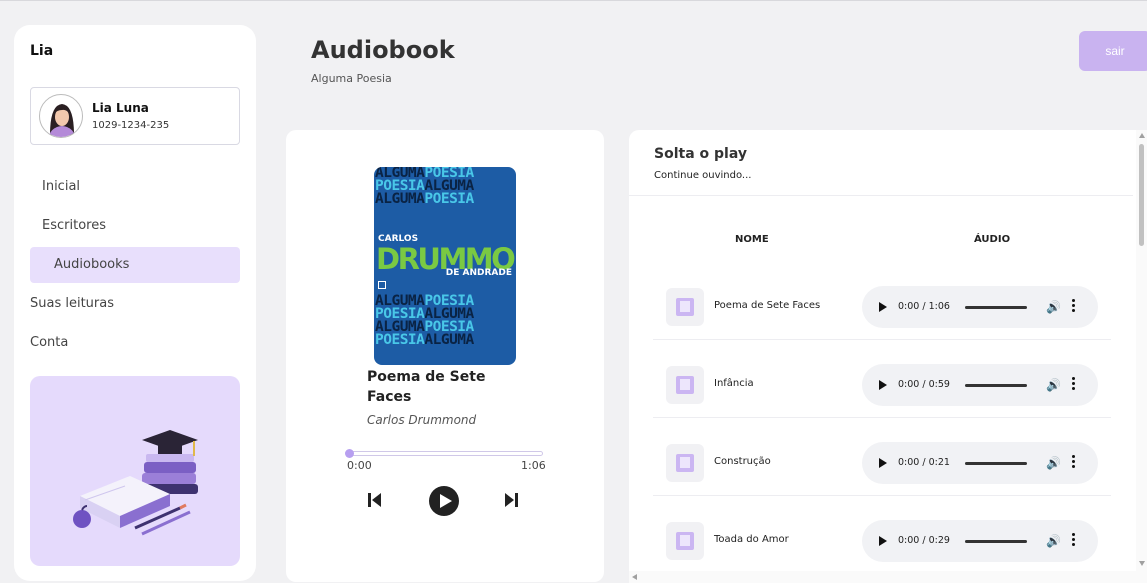 The width and height of the screenshot is (1147, 583). I want to click on audio-control: 0:00 / 1:06 🔊, so click(980, 307).